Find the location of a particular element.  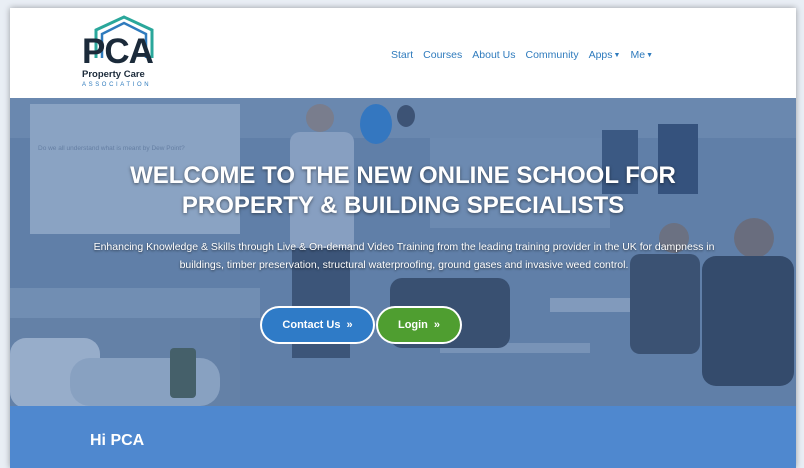

contact-us-button: Contact Us » is located at coordinates (317, 325).